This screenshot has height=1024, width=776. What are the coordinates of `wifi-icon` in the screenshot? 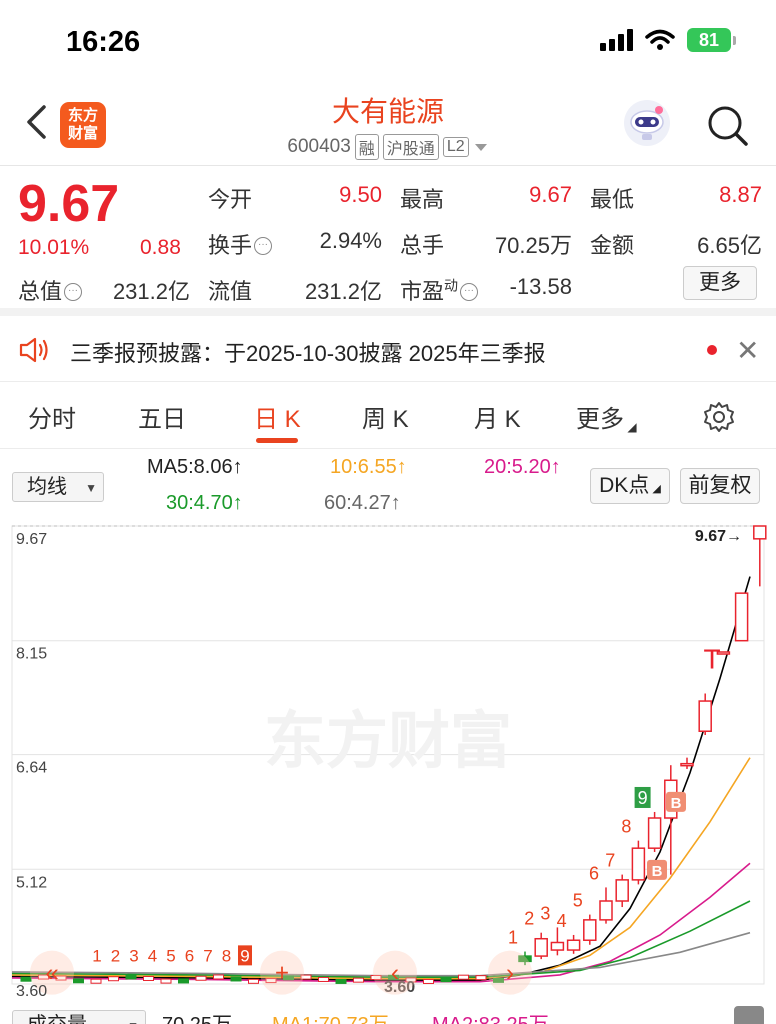 It's located at (660, 39).